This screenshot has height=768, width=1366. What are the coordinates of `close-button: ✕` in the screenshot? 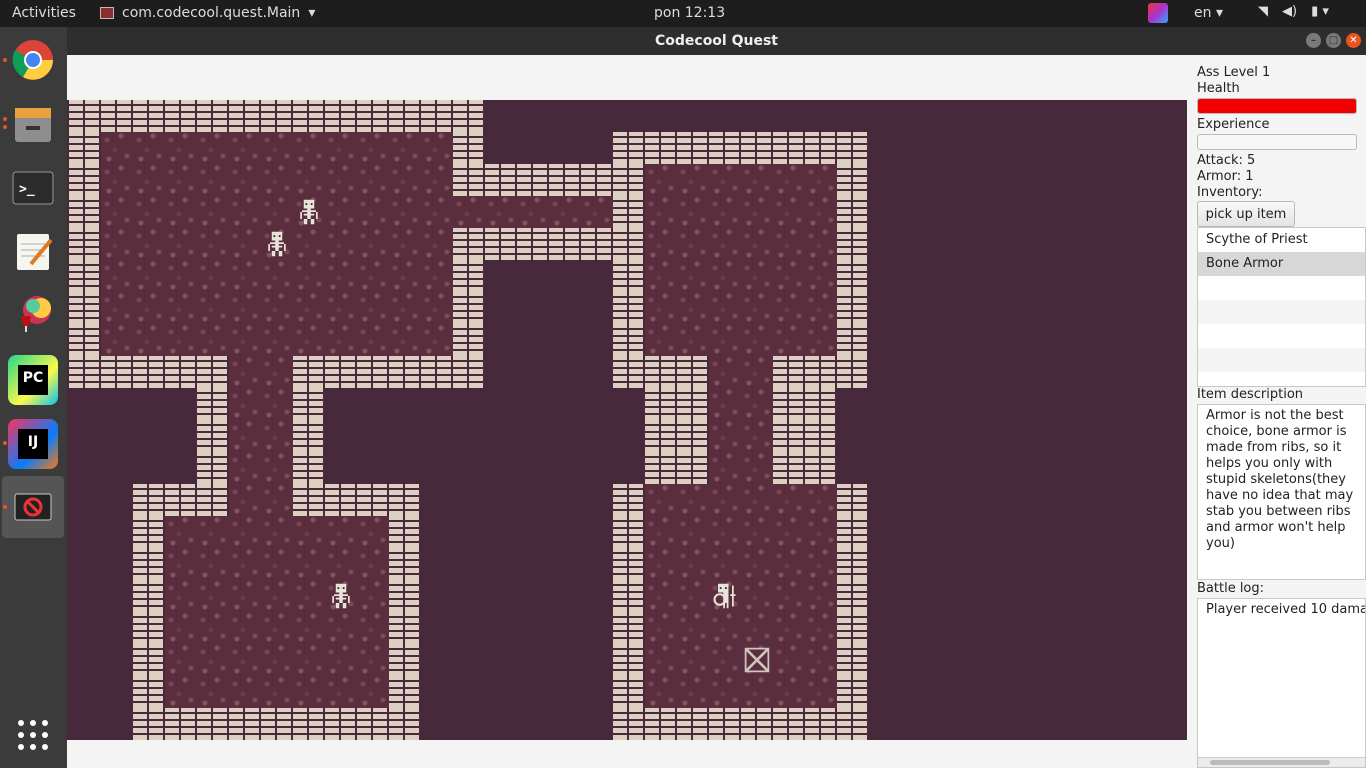 It's located at (1353, 40).